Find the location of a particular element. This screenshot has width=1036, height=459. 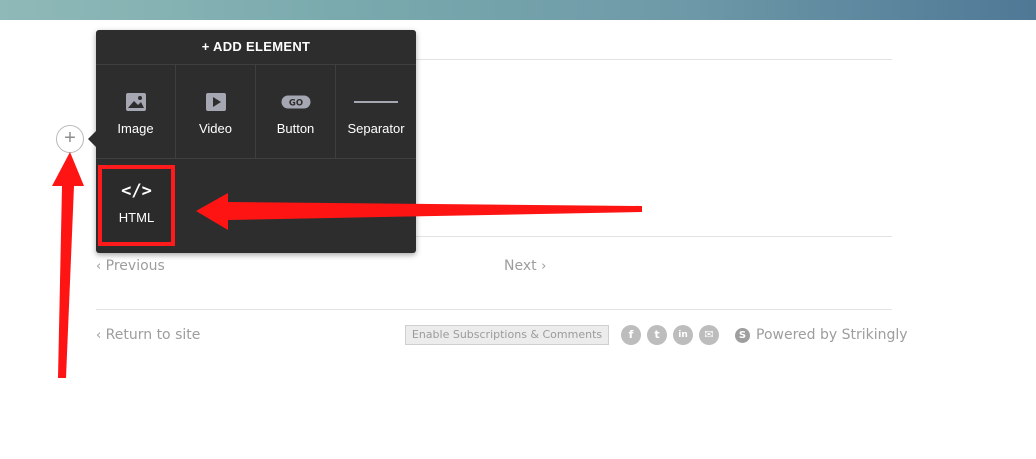

next-link: Next › is located at coordinates (525, 266).